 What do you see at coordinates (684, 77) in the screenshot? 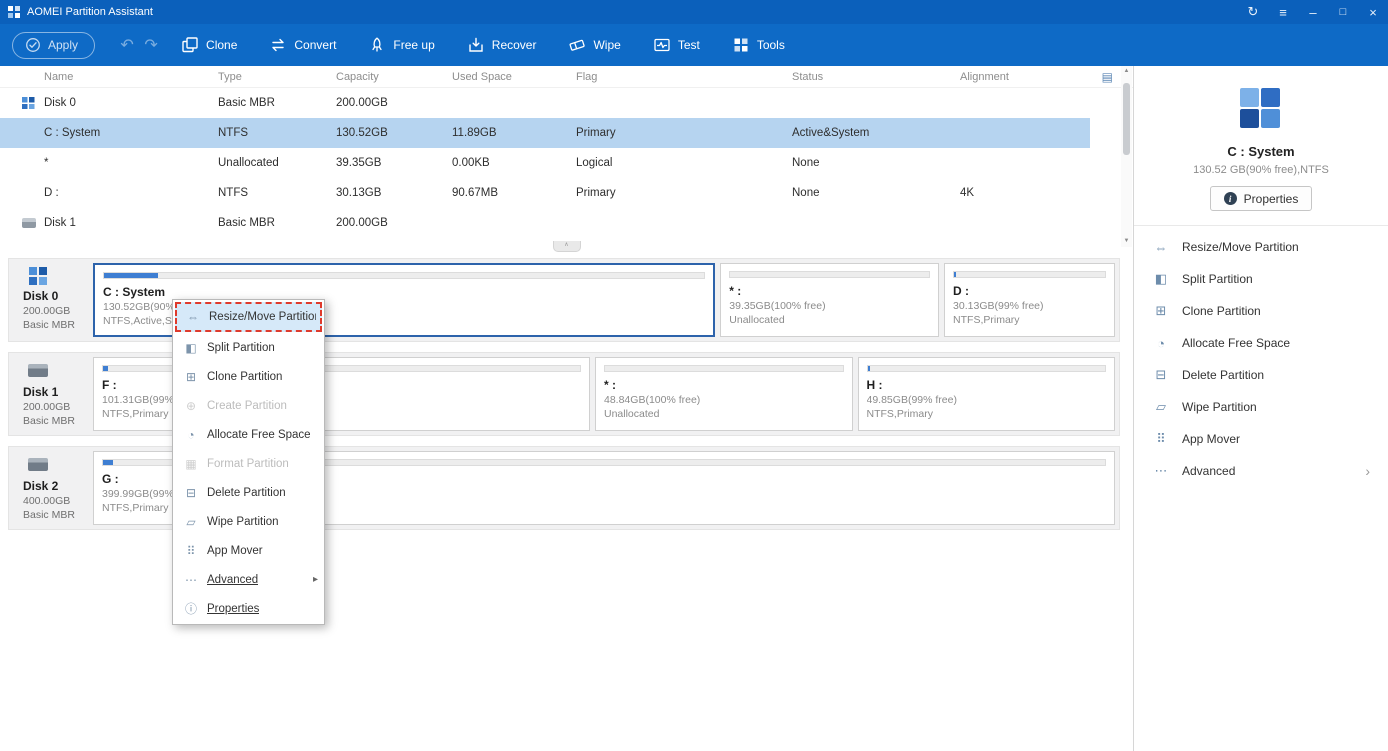
I see `column-header-flag: Flag` at bounding box center [684, 77].